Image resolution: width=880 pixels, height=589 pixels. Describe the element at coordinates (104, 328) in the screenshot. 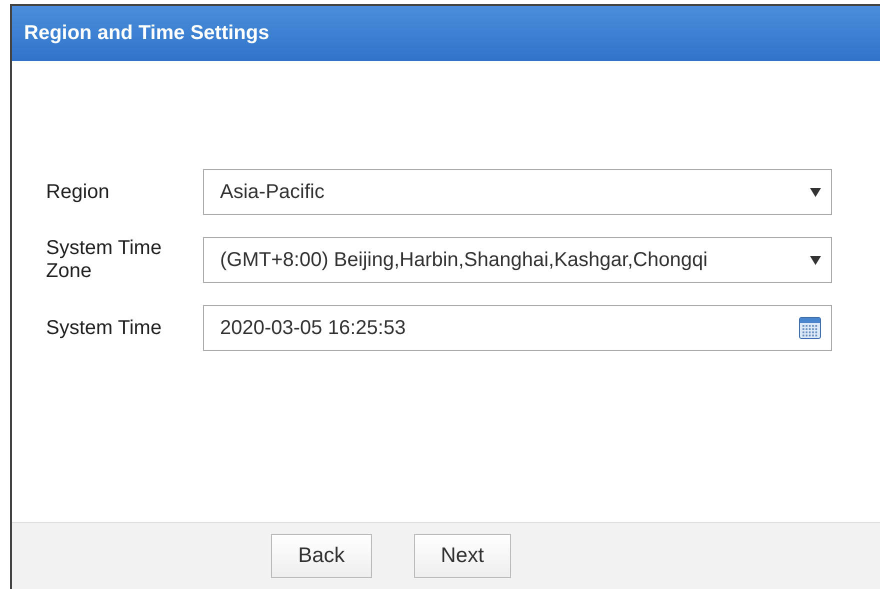

I see `field-label: System Time` at that location.